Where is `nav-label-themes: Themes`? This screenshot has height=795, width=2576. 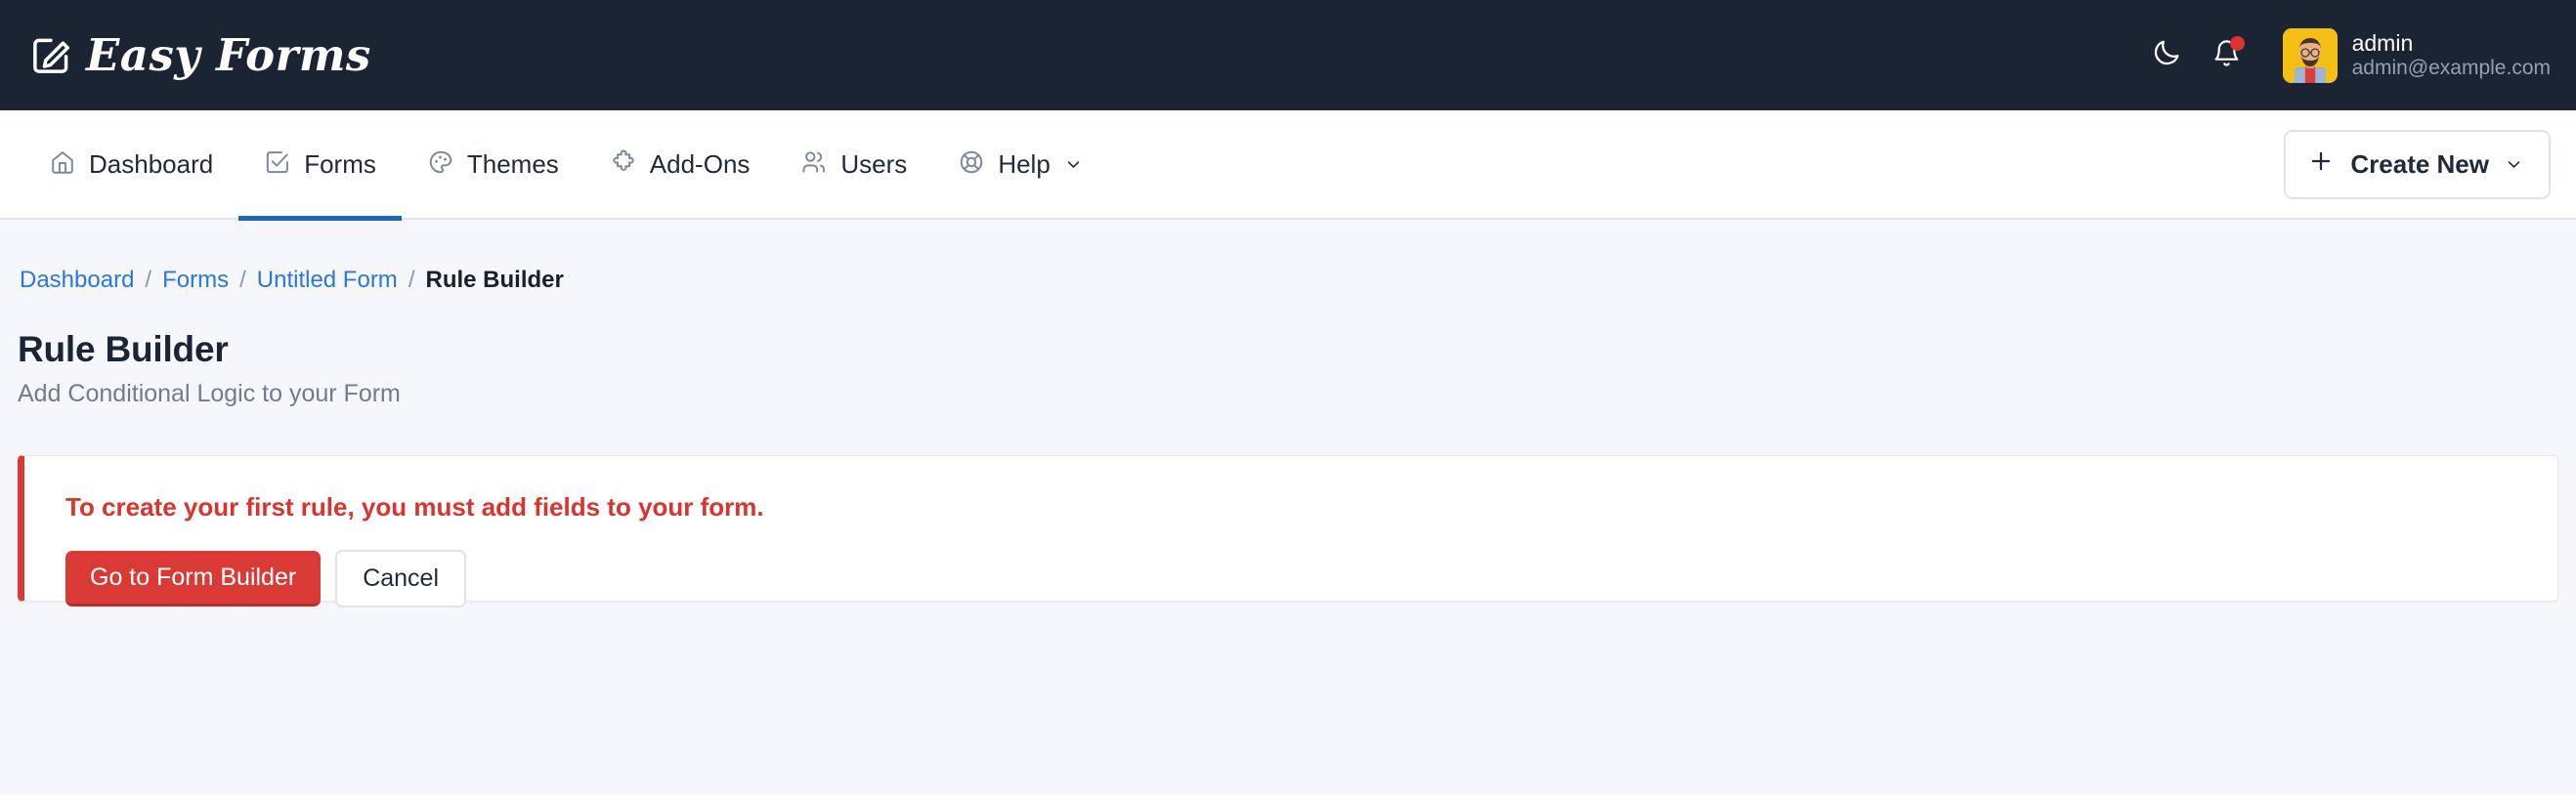
nav-label-themes: Themes is located at coordinates (513, 163).